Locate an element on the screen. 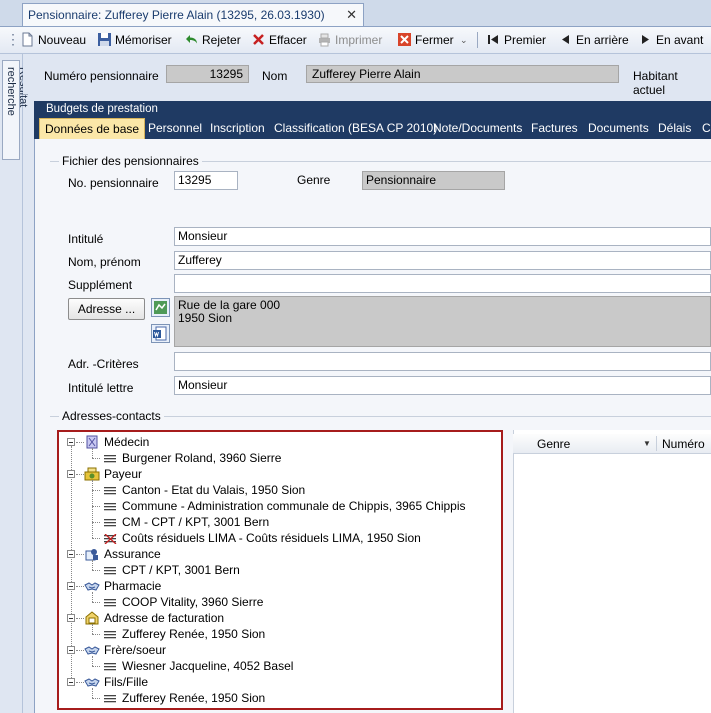 This screenshot has width=711, height=713. resident-number-field: 13295 is located at coordinates (207, 74).